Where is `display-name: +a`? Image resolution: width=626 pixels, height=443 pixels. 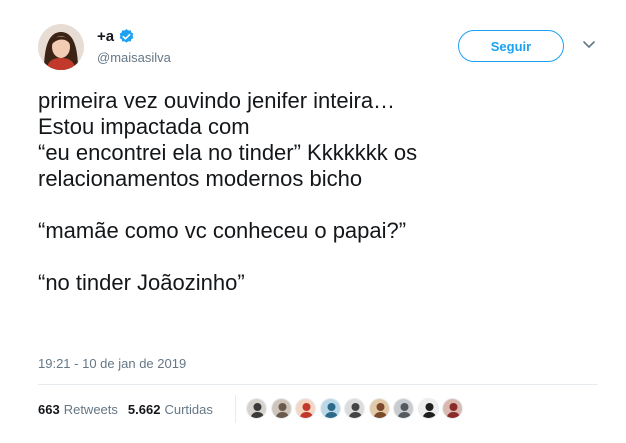
display-name: +a is located at coordinates (105, 36).